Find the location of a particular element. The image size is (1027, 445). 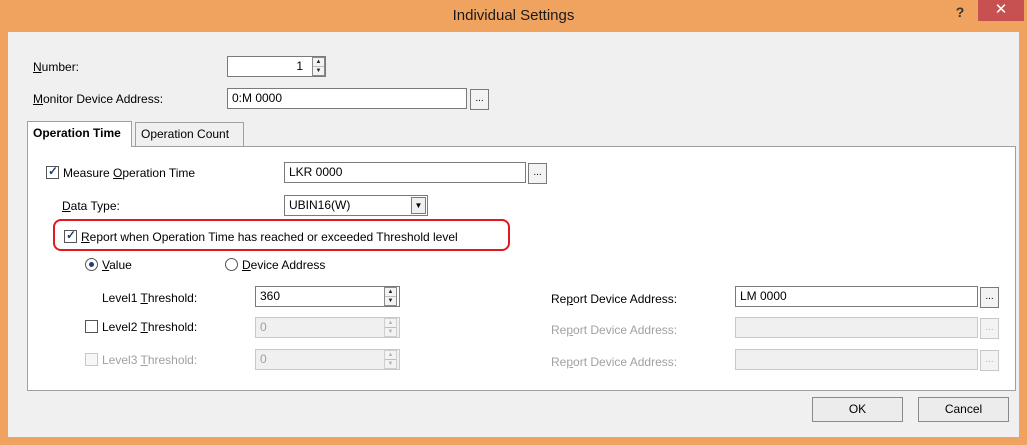

number-label: Number: is located at coordinates (56, 67).